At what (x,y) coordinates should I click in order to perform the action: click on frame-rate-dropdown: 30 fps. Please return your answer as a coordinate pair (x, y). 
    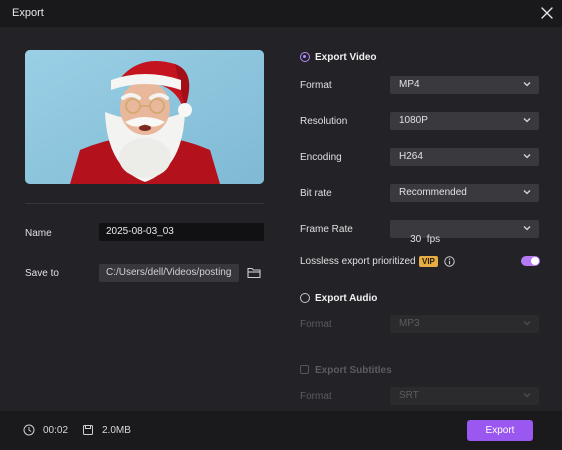
    Looking at the image, I should click on (464, 232).